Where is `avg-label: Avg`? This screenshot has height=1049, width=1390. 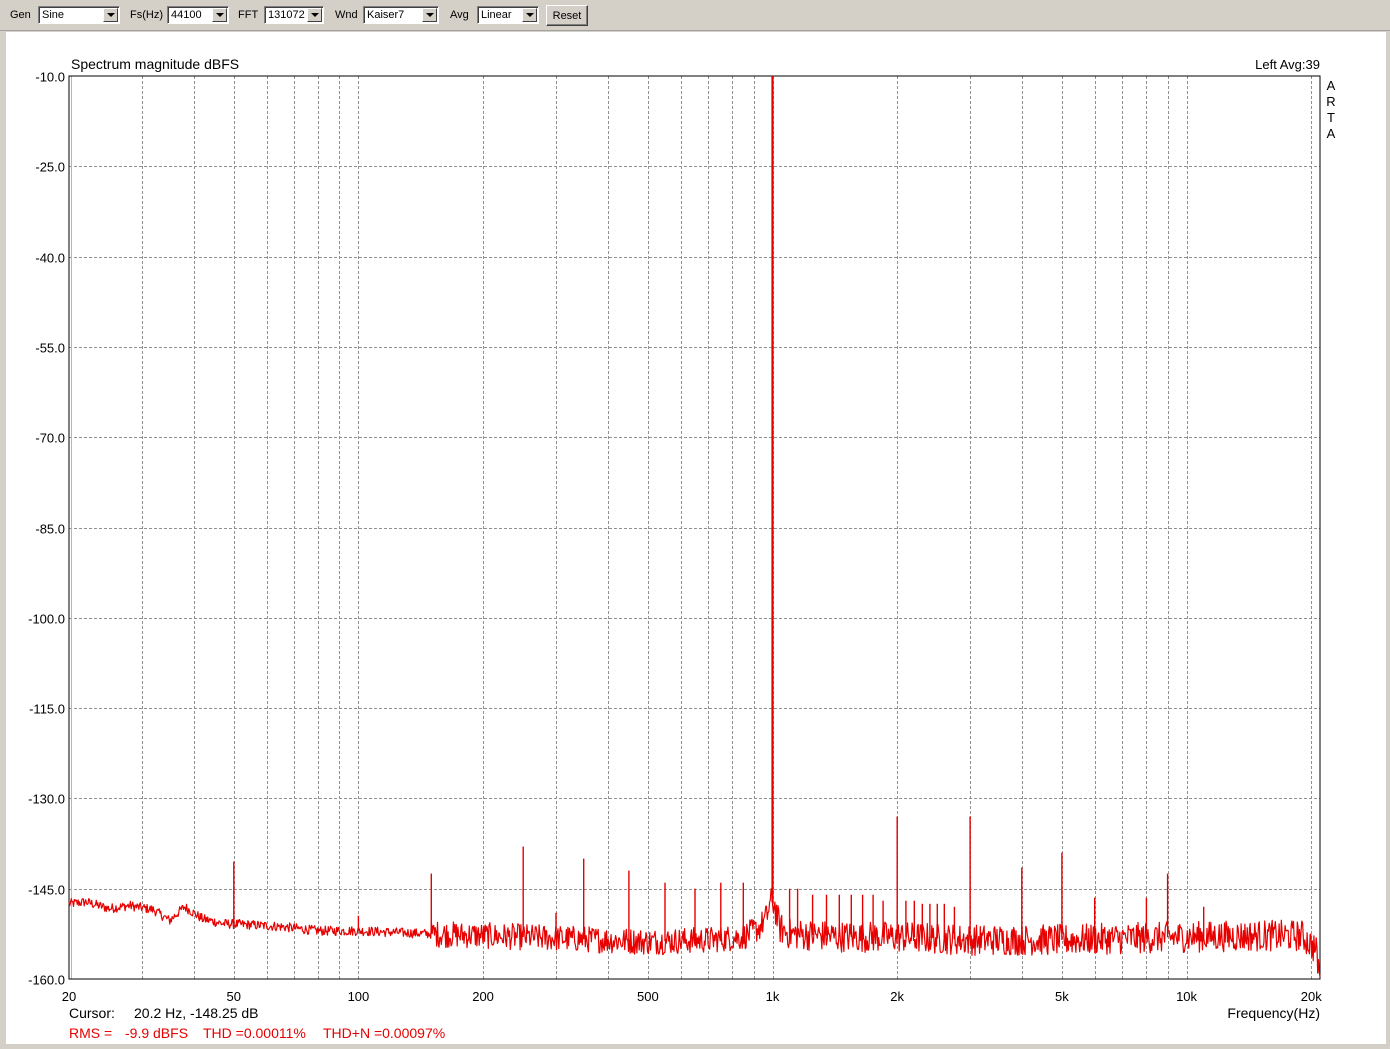
avg-label: Avg is located at coordinates (459, 15).